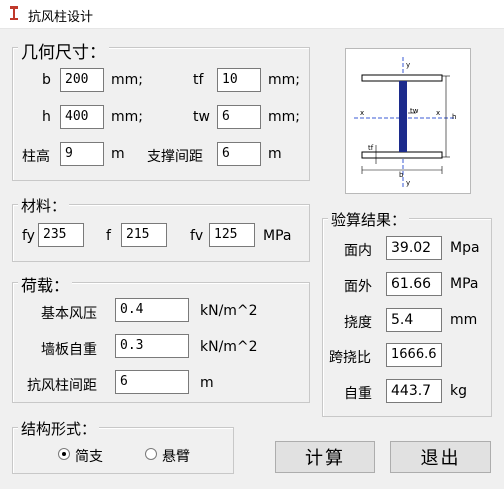 The width and height of the screenshot is (504, 489). I want to click on wind-pressure-input: 0.4, so click(152, 310).